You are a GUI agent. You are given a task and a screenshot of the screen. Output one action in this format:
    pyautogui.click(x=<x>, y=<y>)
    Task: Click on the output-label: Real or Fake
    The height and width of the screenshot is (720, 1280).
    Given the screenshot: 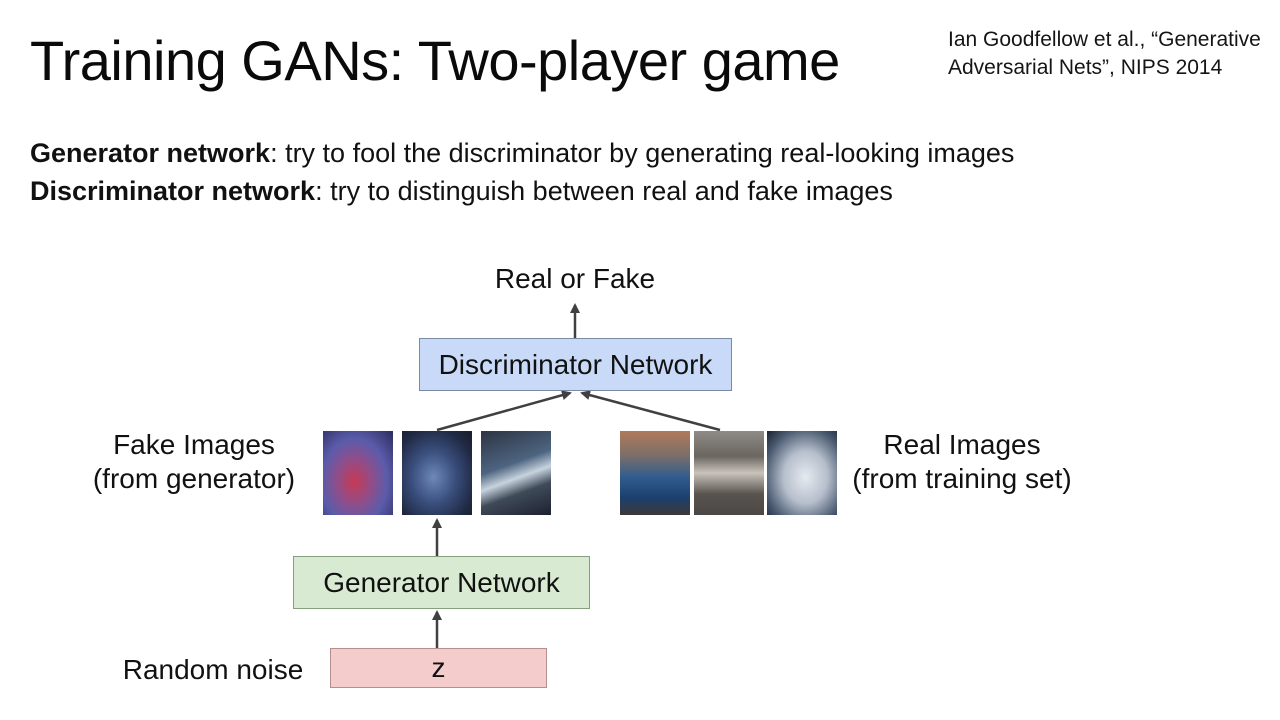 What is the action you would take?
    pyautogui.click(x=575, y=278)
    